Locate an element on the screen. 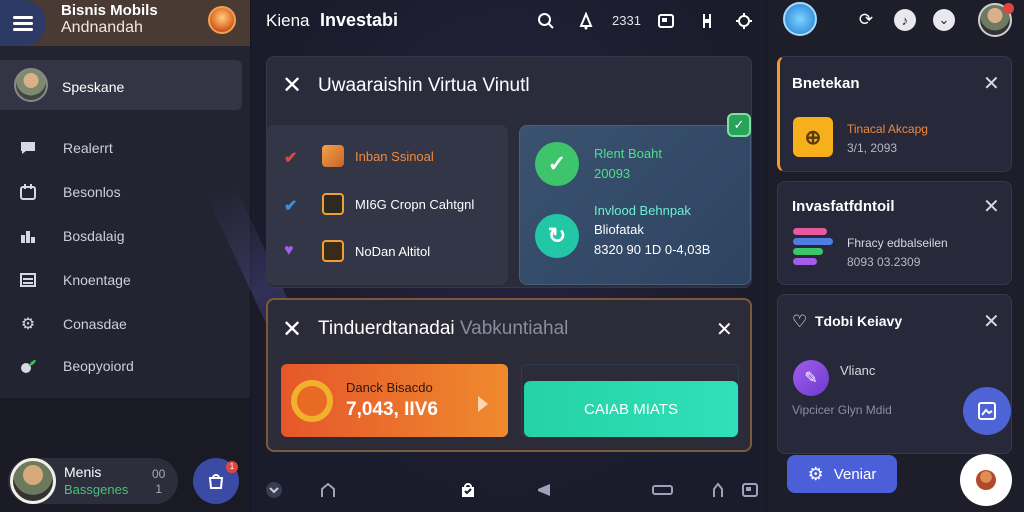 The image size is (1024, 512). folder-icon is located at coordinates (333, 204).